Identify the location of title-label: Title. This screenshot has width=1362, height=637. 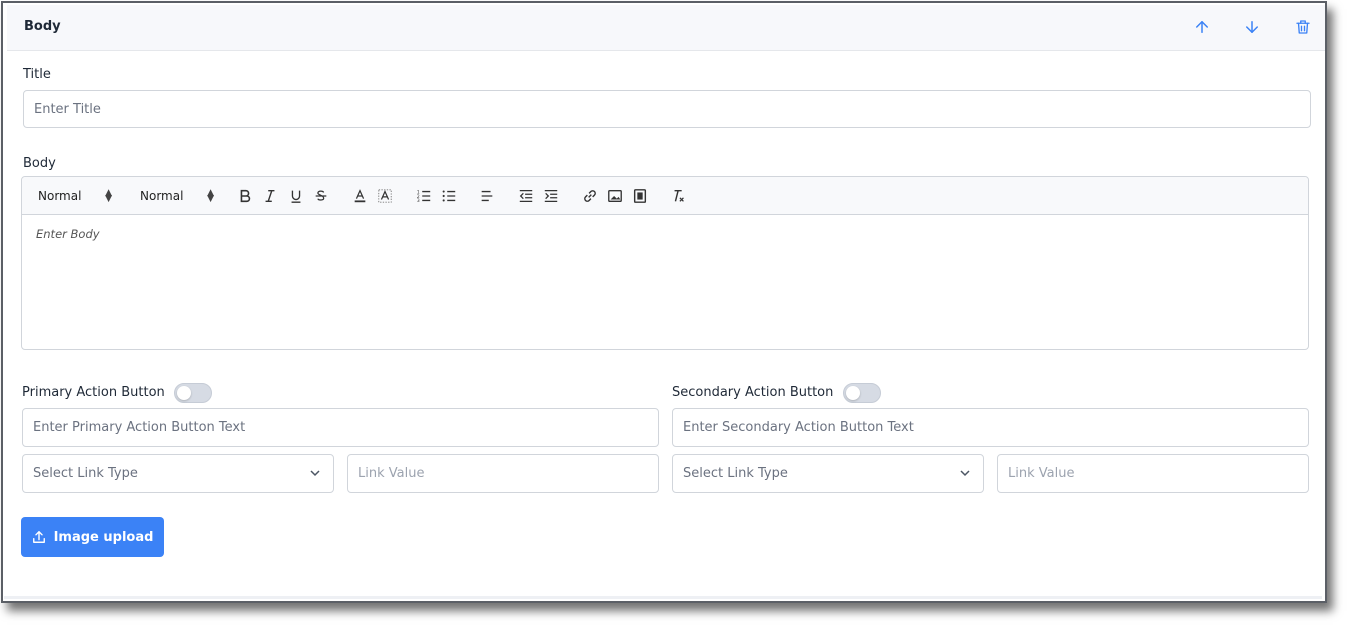
(37, 74).